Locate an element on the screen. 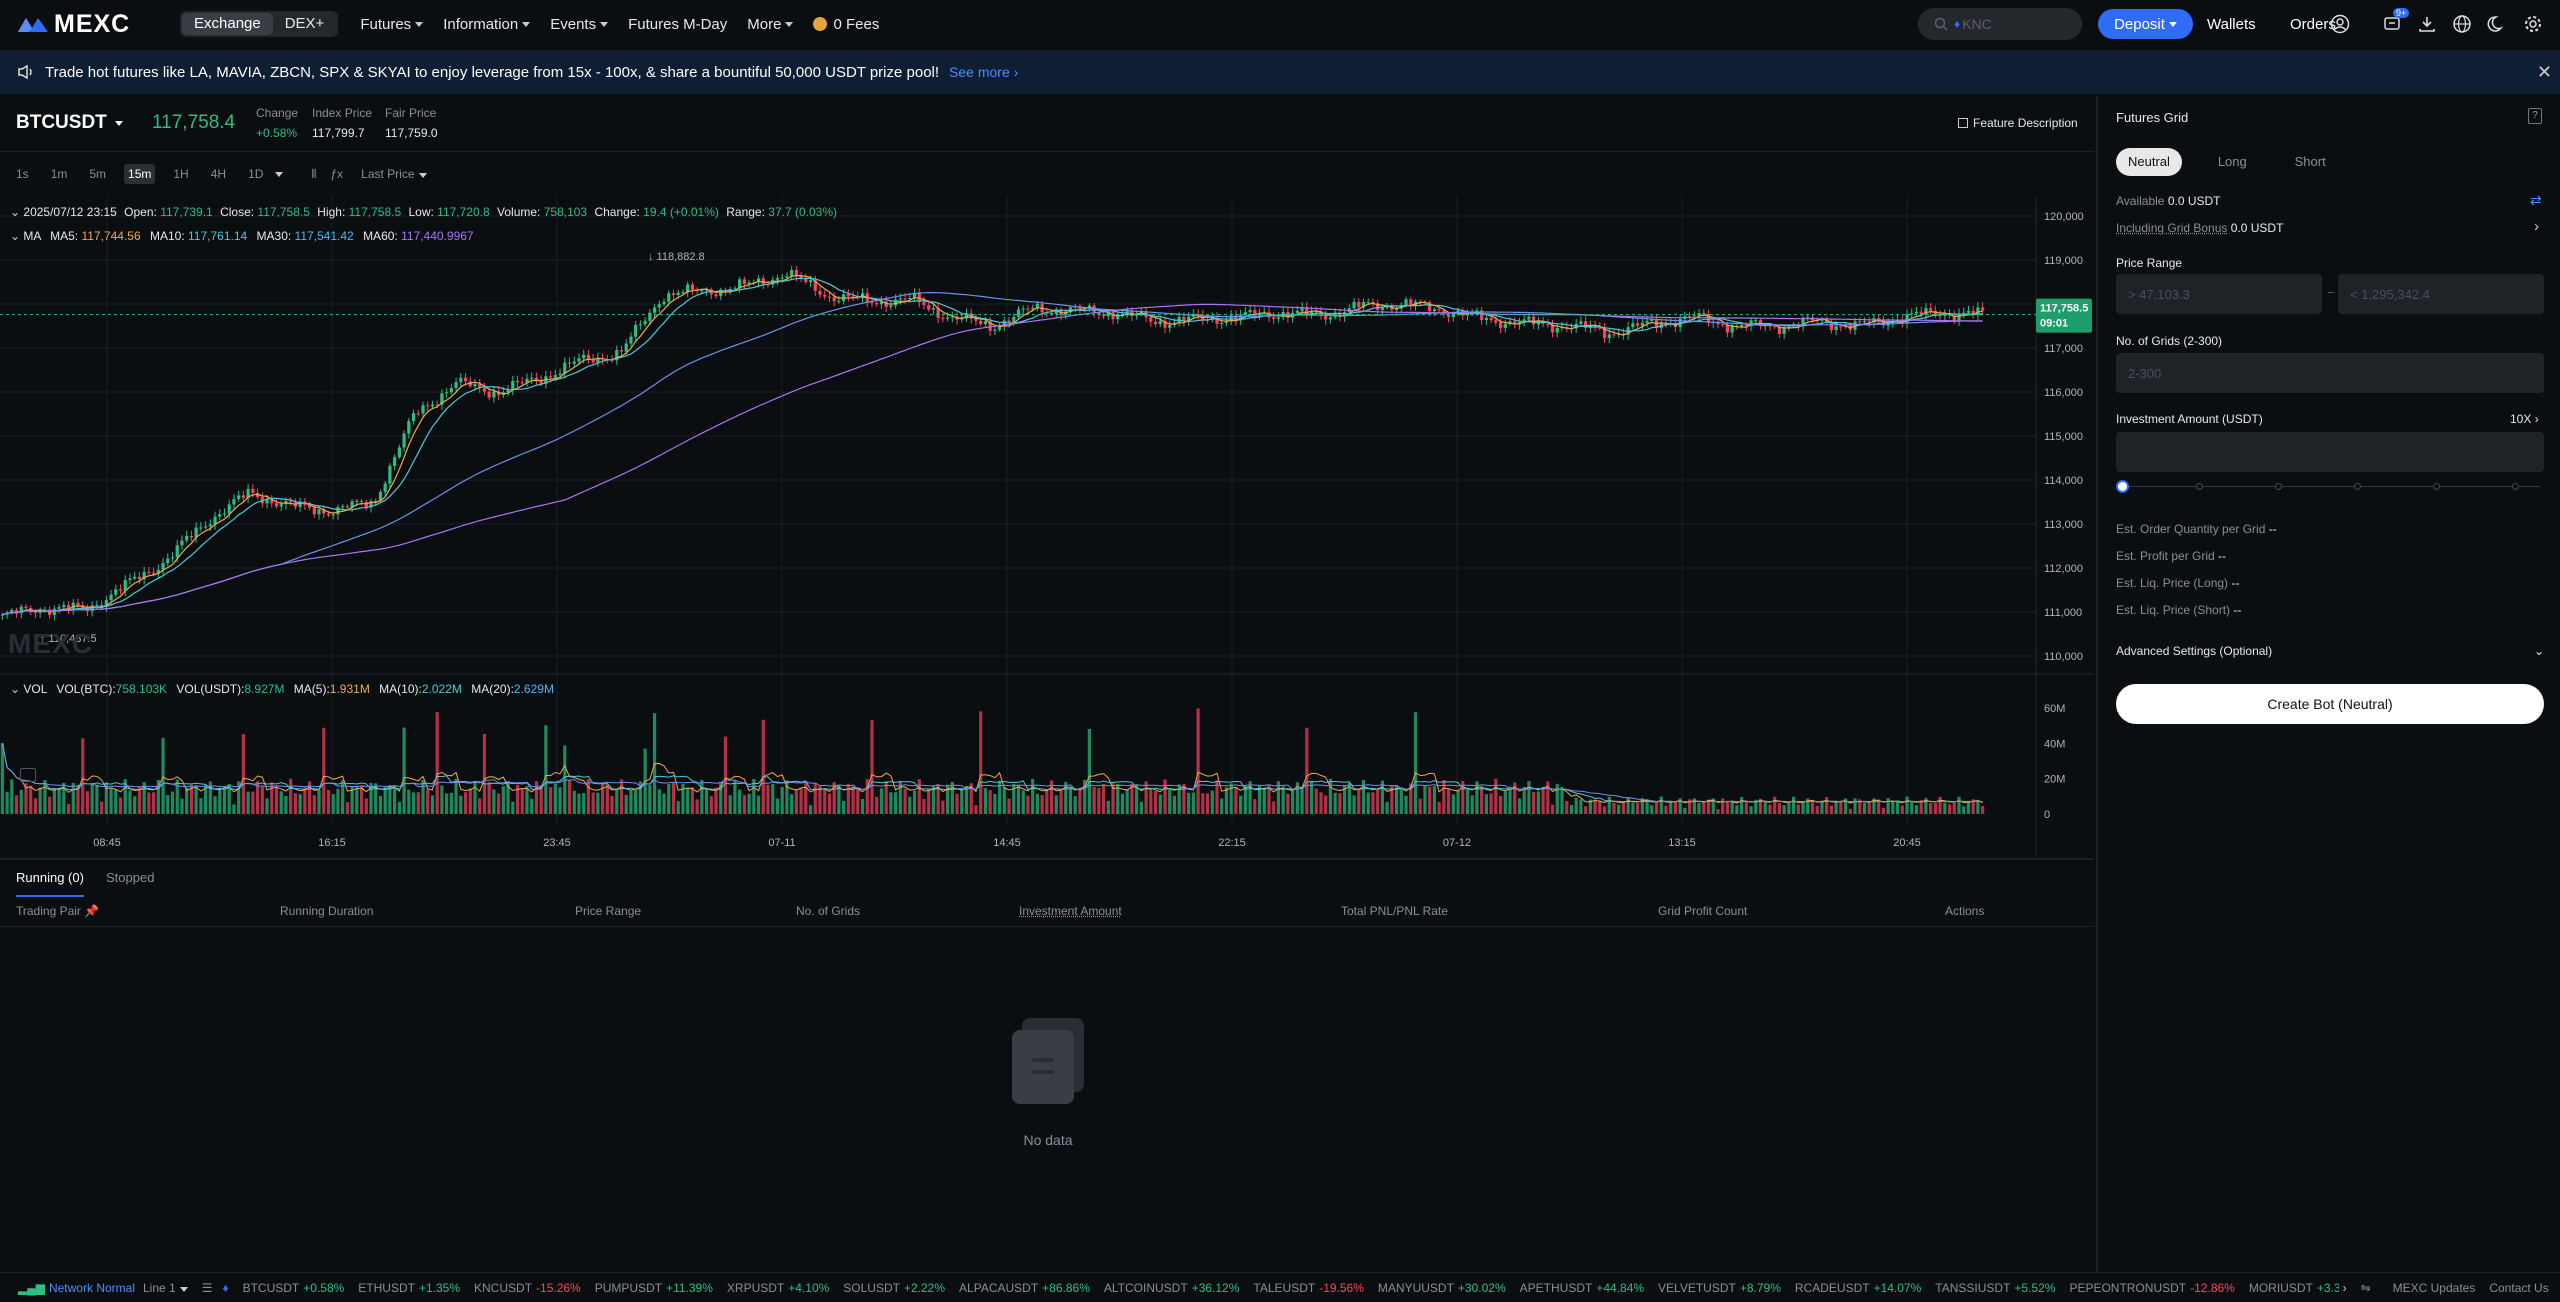  ticker-item: XRPUSDT +4.10% is located at coordinates (778, 1288).